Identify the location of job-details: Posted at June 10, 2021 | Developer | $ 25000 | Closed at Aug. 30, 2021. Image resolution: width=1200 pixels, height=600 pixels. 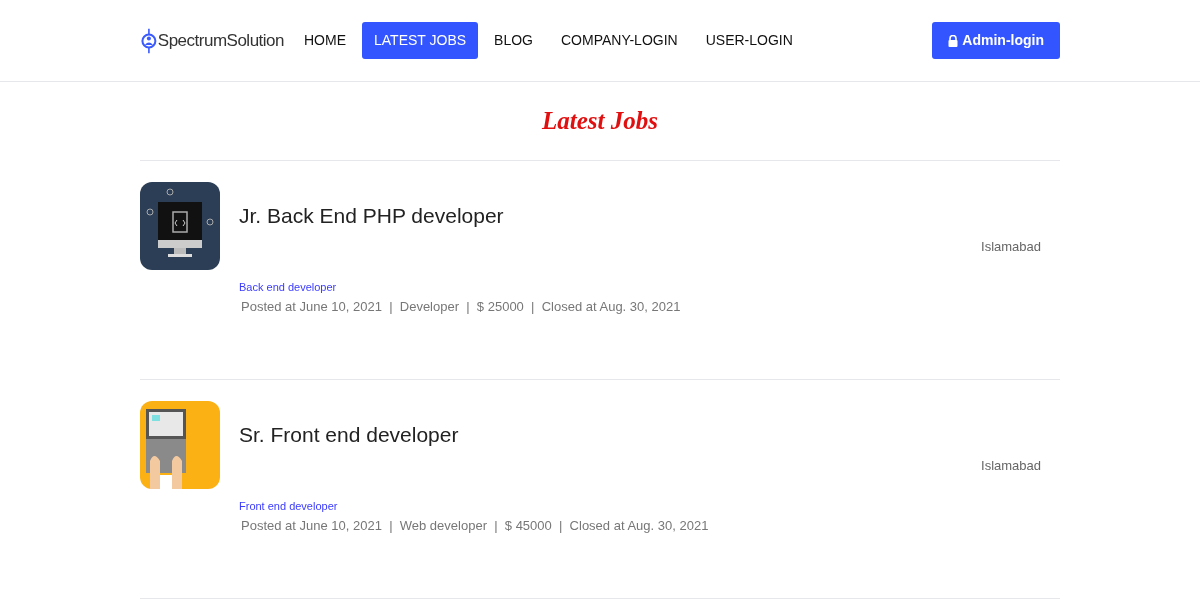
(461, 307).